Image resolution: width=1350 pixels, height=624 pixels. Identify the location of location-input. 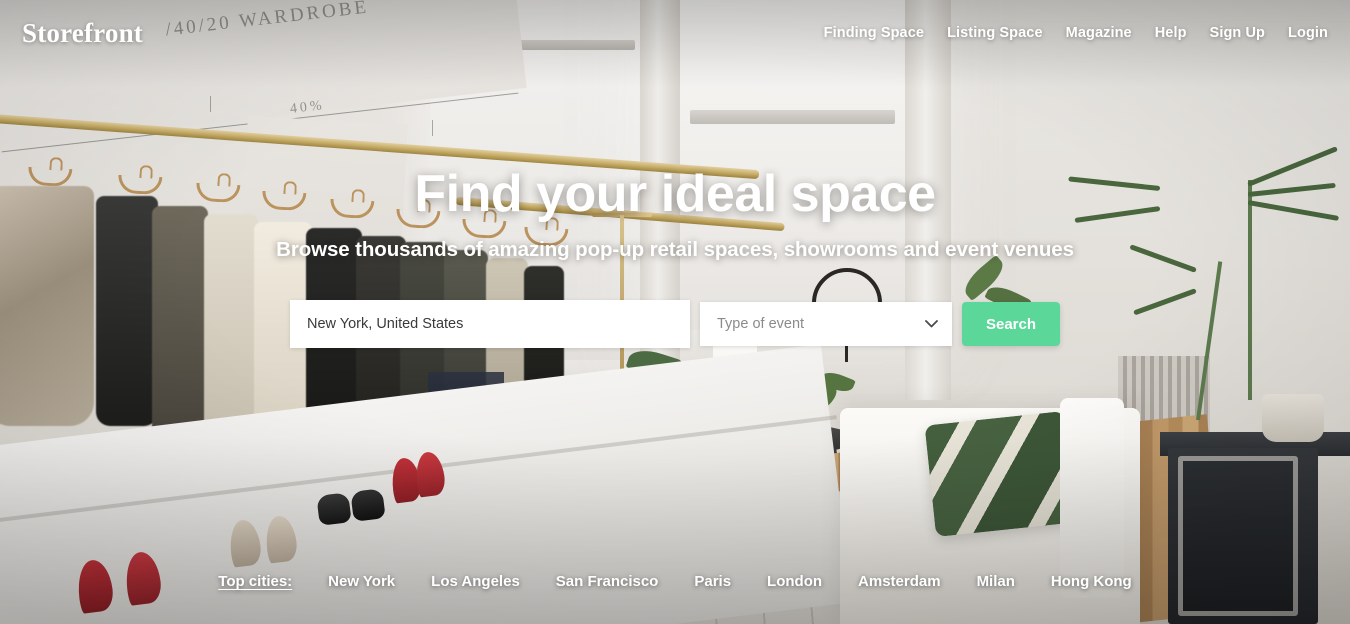
(490, 324).